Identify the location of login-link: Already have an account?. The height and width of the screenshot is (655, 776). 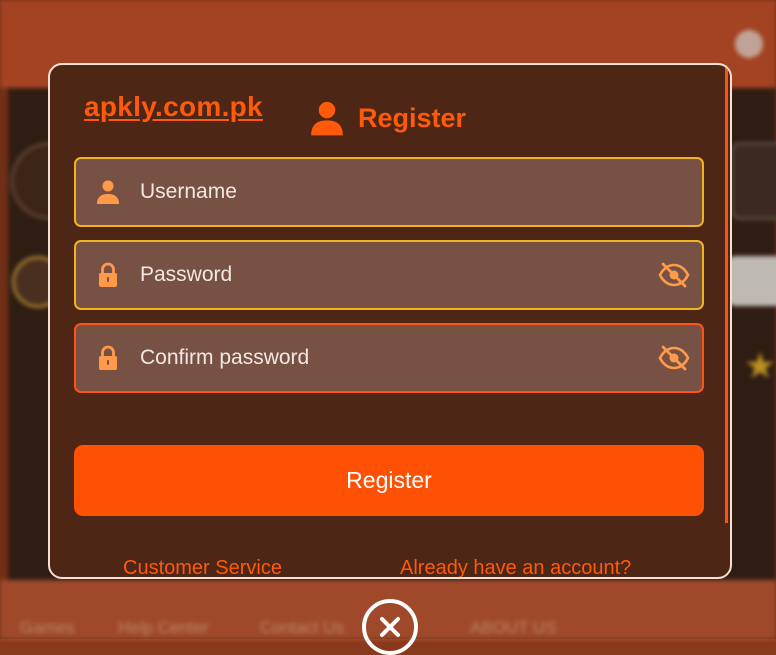
(515, 567).